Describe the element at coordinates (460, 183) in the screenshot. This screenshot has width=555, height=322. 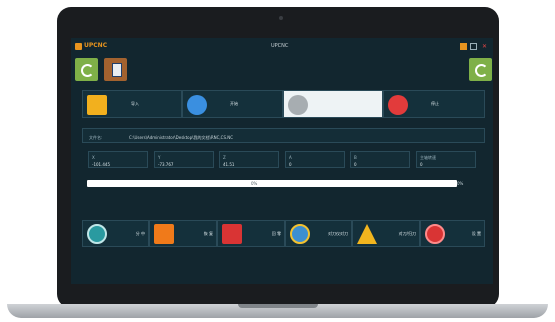
I see `progress-percent: 0%` at that location.